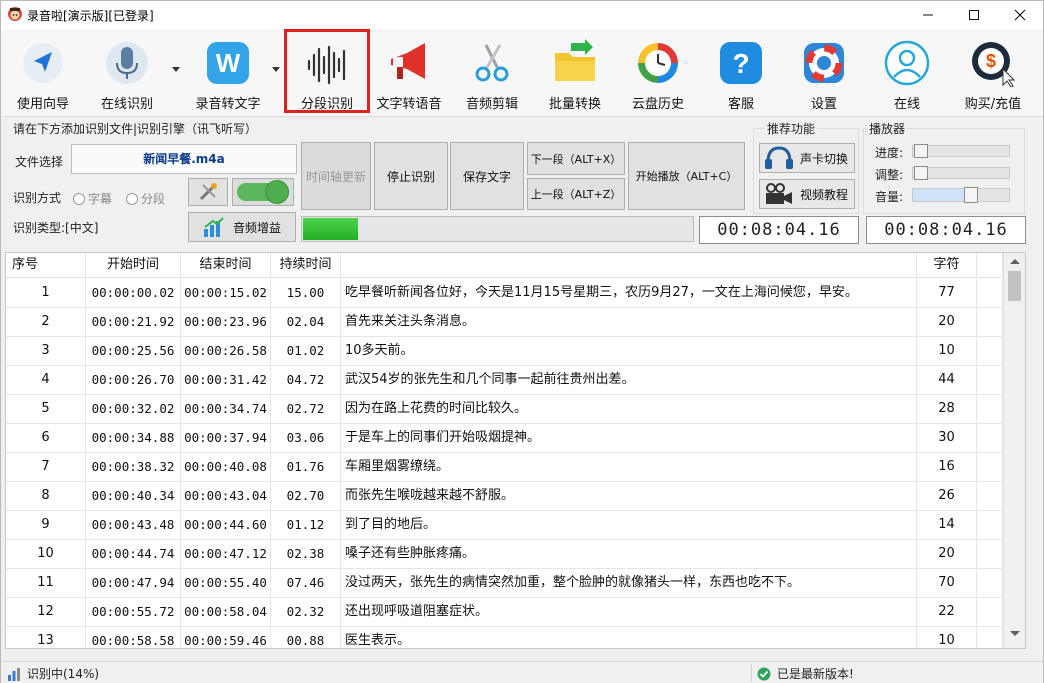  What do you see at coordinates (993, 74) in the screenshot?
I see `toolbar-purchase-button: $ 购买/充值` at bounding box center [993, 74].